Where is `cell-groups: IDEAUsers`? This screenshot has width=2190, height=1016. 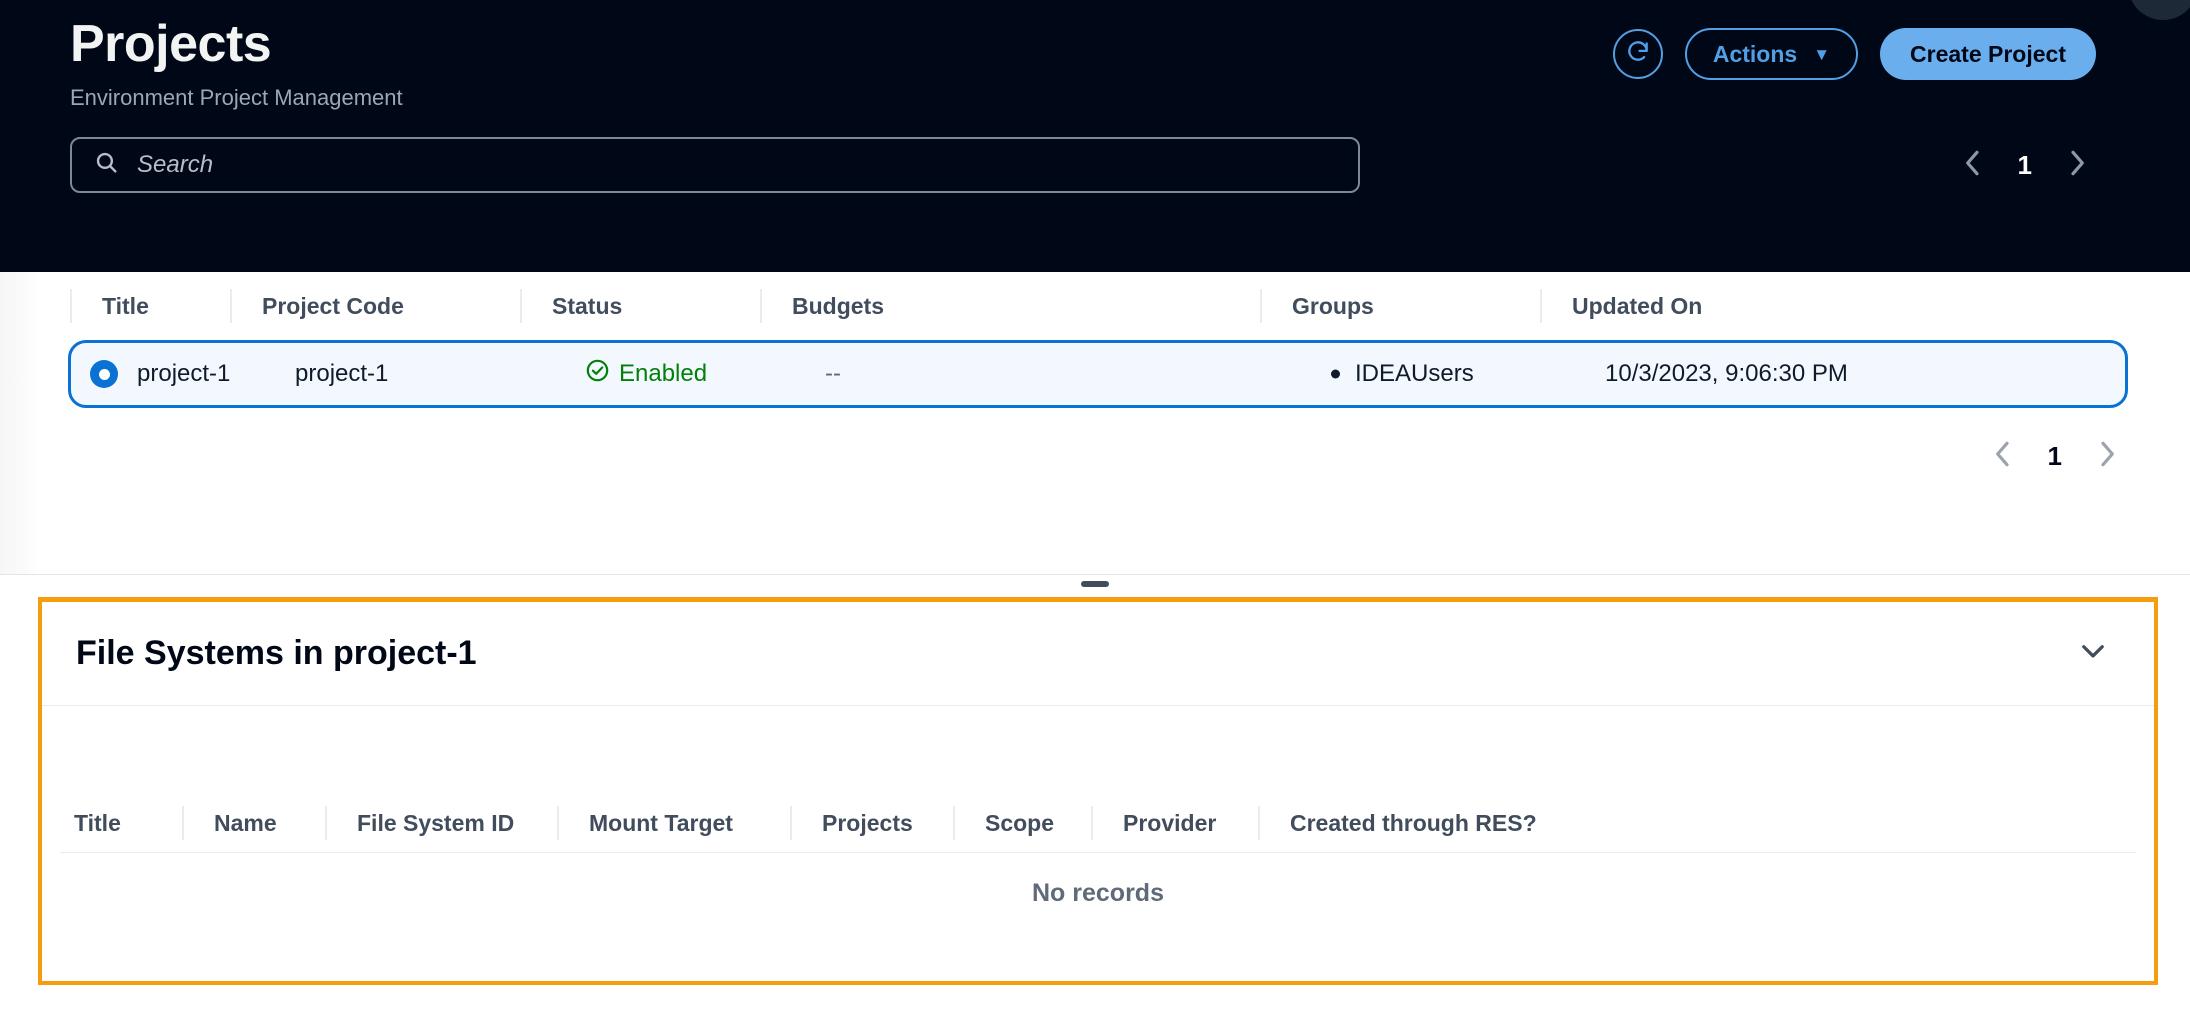 cell-groups: IDEAUsers is located at coordinates (1465, 374).